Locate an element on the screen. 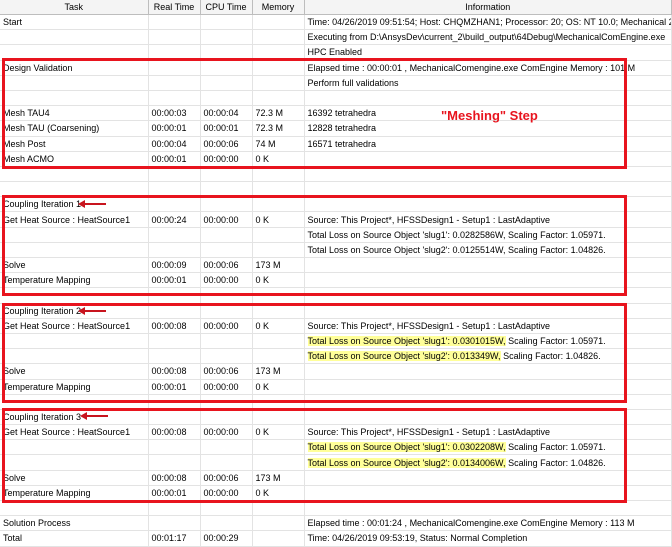  cpu-time-cell: 00:00:04 is located at coordinates (226, 113).